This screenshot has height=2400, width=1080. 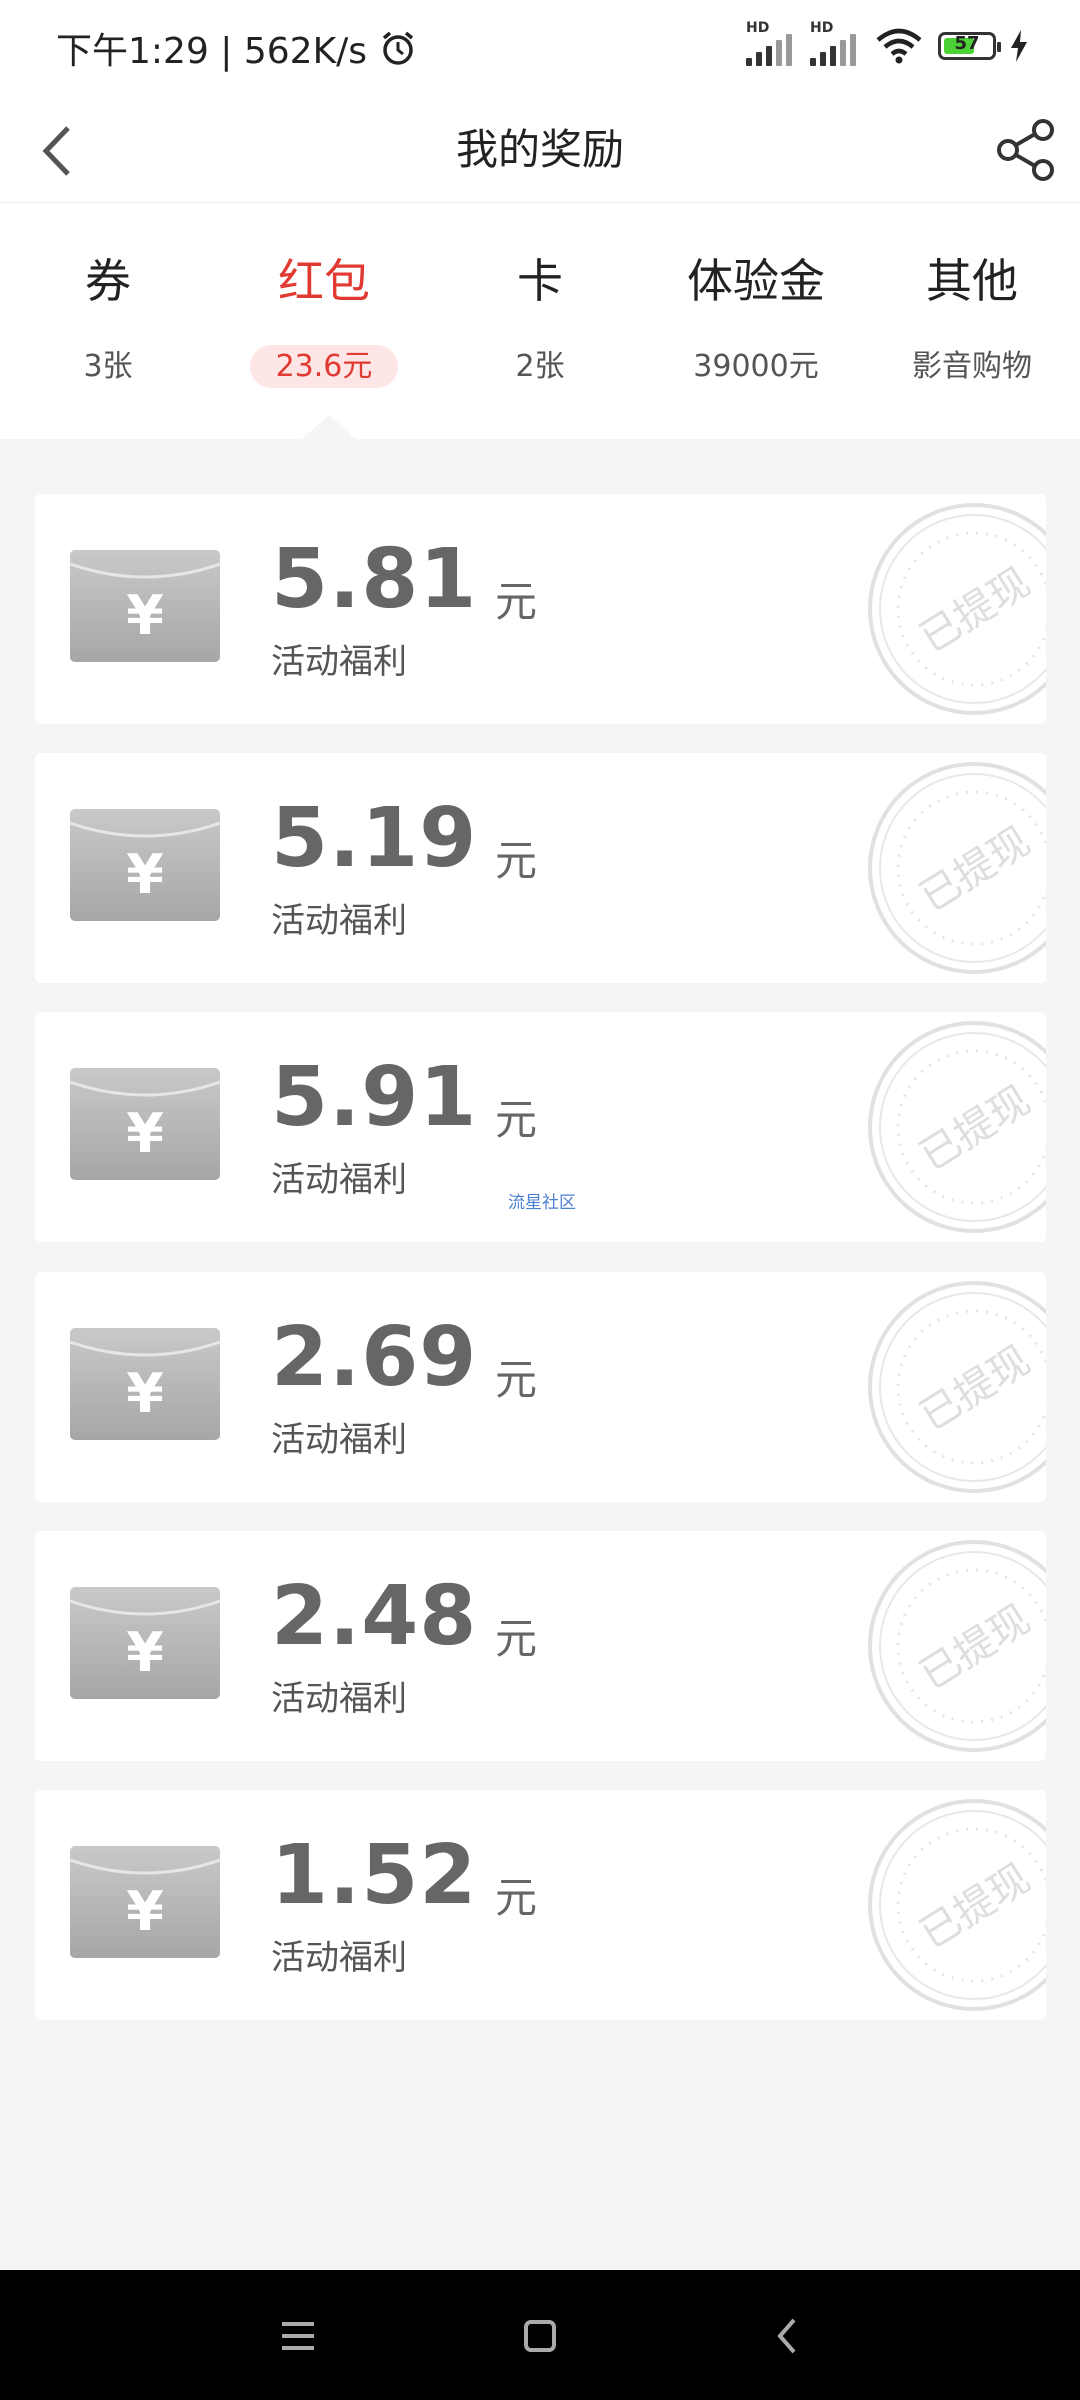 I want to click on app-header: 我的奖励, so click(x=540, y=149).